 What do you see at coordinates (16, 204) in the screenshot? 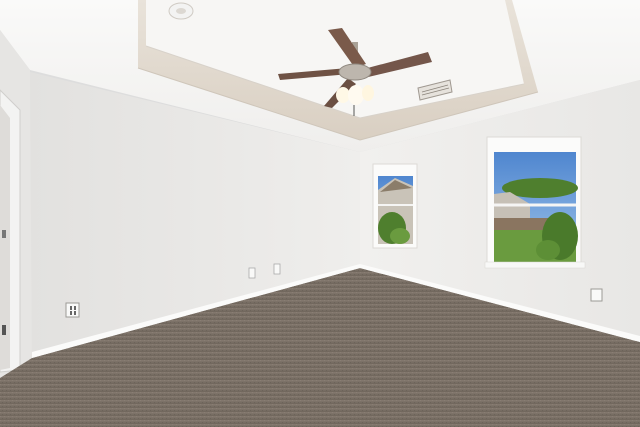
I see `doorway` at bounding box center [16, 204].